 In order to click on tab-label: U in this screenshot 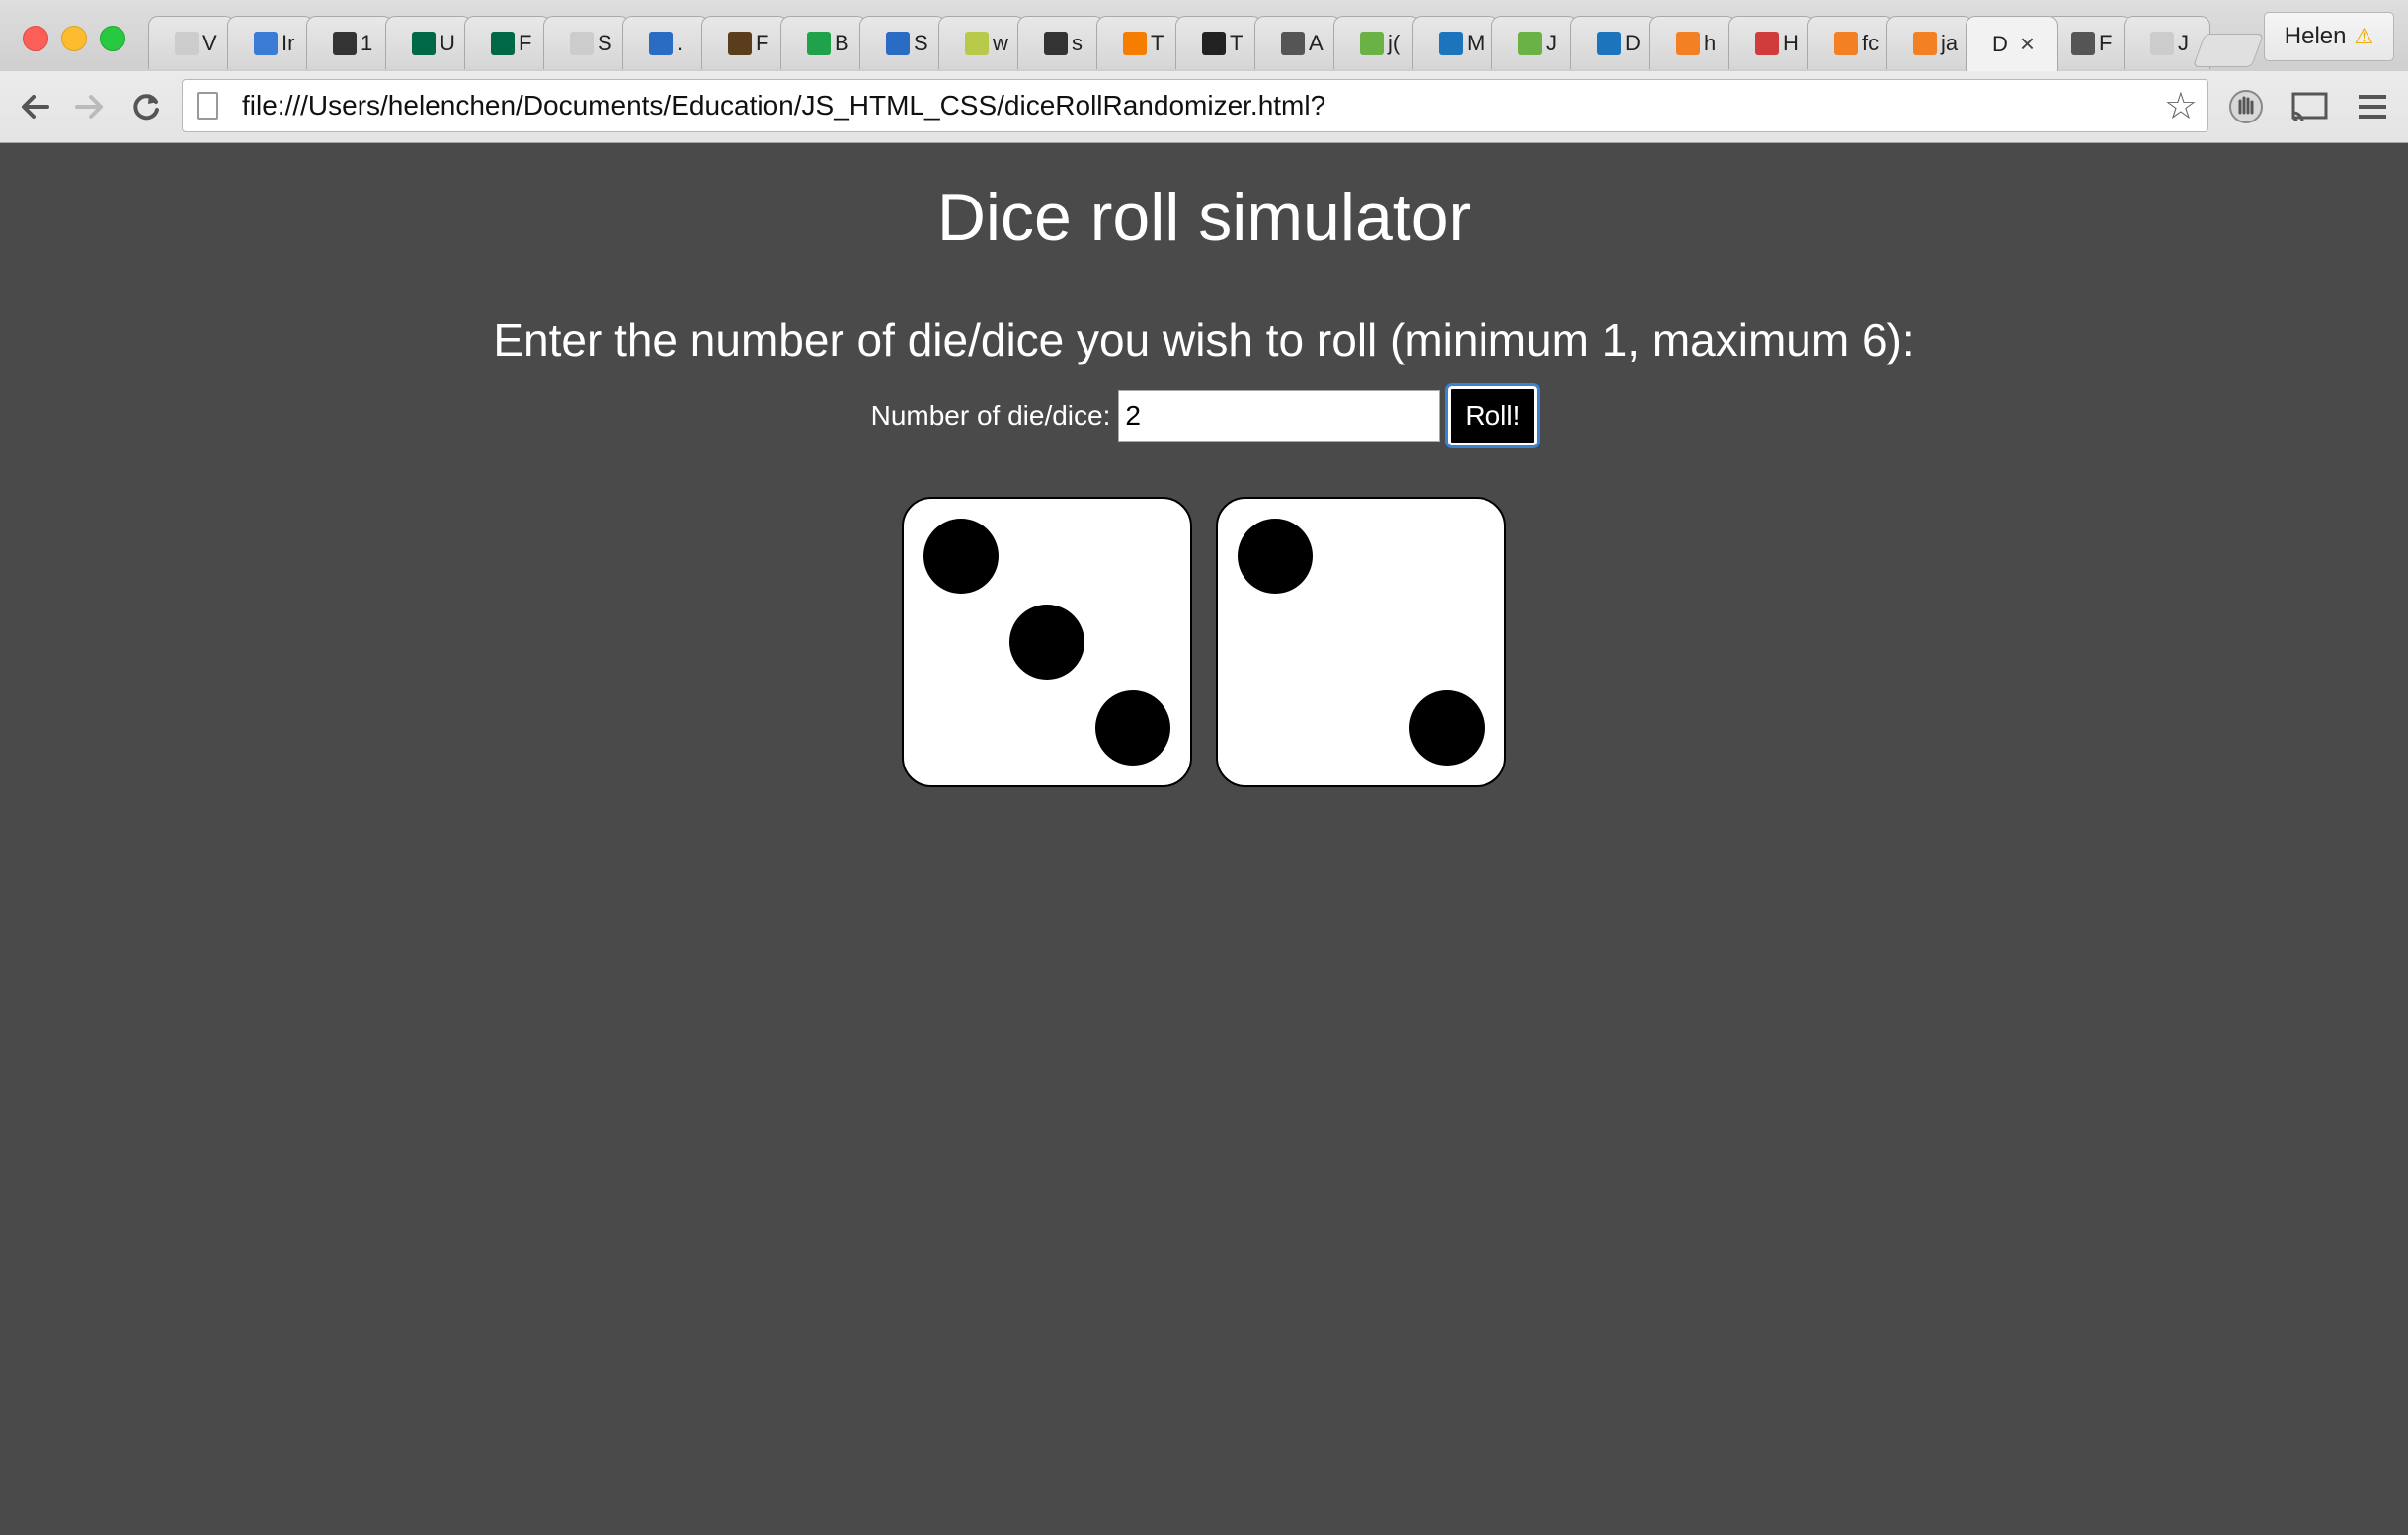, I will do `click(447, 42)`.